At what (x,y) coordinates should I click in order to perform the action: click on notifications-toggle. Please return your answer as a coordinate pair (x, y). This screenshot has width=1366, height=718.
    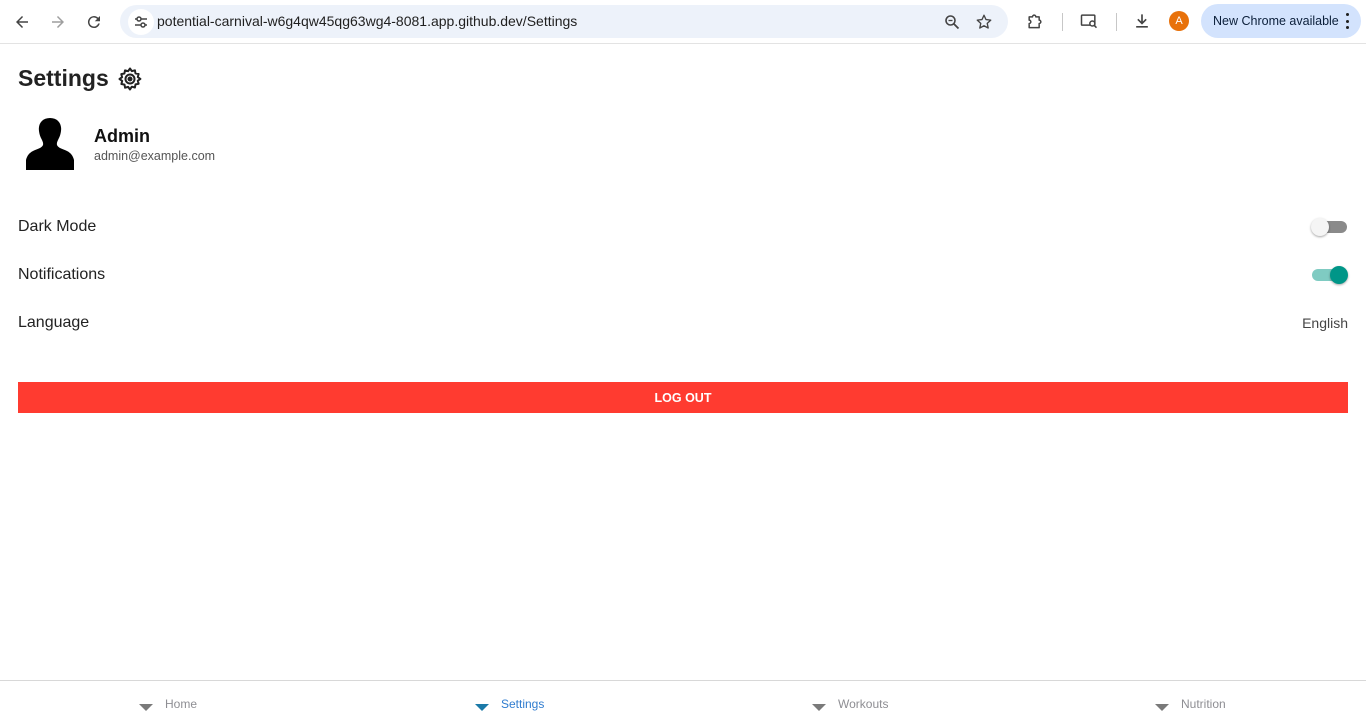
    Looking at the image, I should click on (1329, 275).